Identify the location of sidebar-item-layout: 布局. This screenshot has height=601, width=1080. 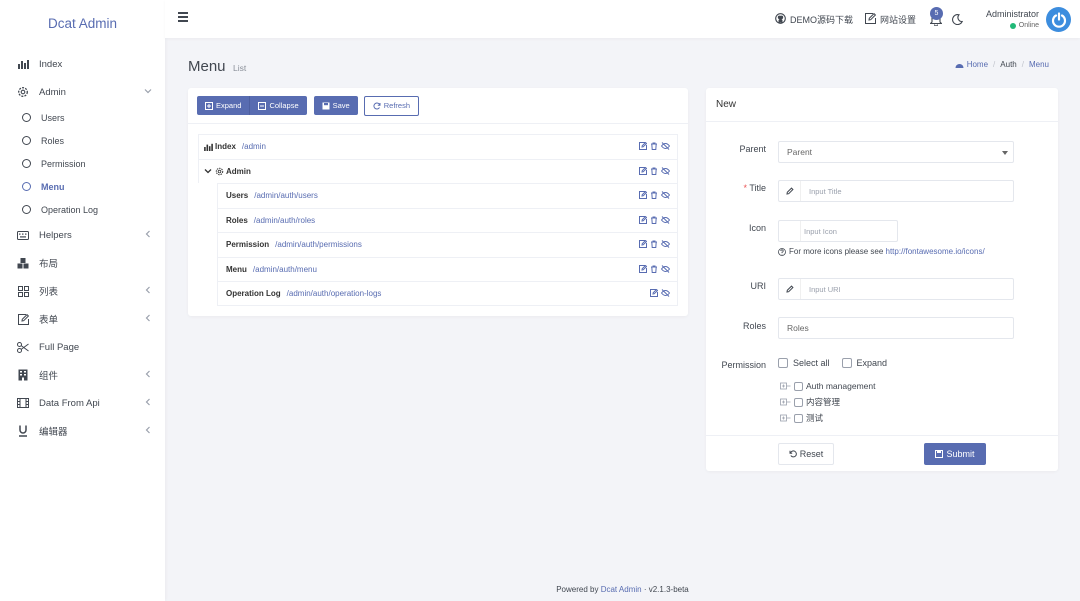
(82, 263).